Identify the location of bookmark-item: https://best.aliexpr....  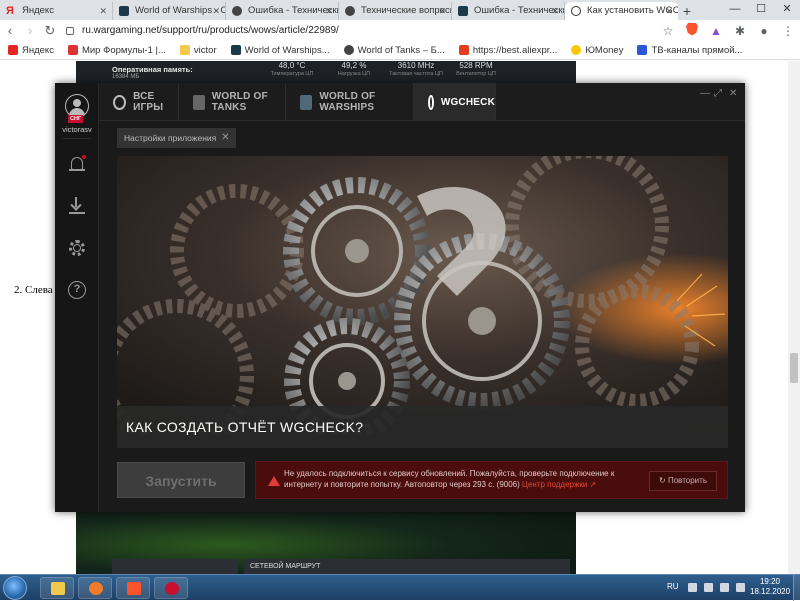
(508, 50).